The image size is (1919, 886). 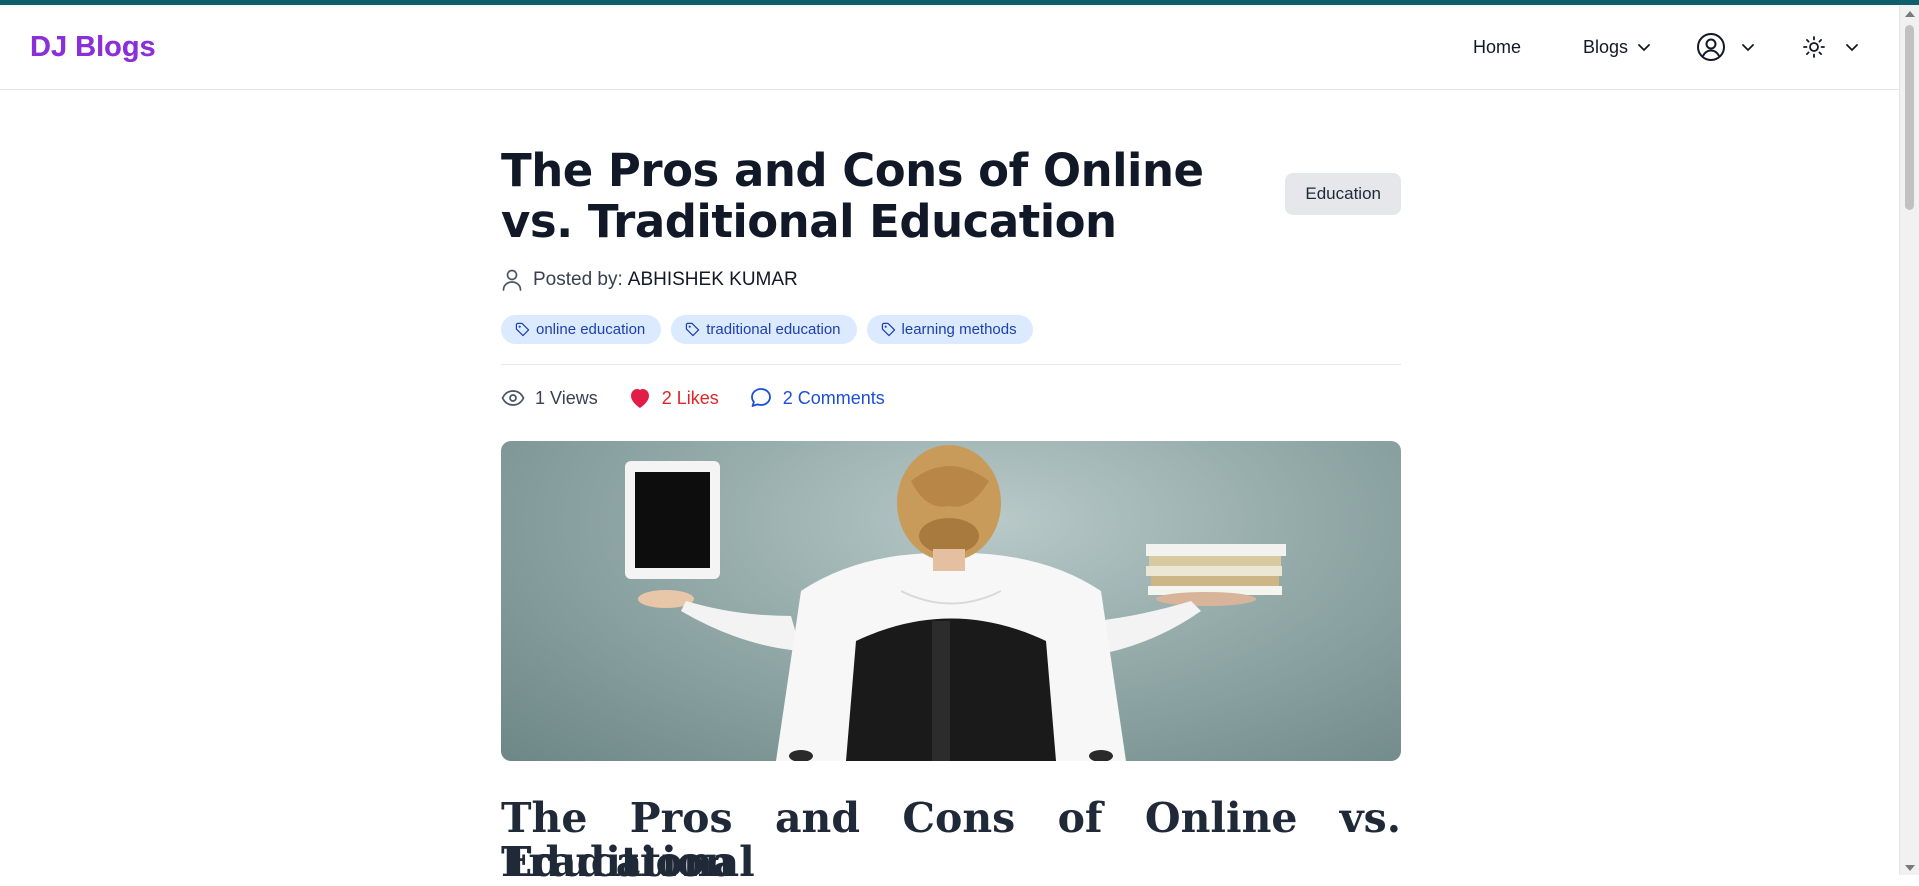 What do you see at coordinates (950, 47) in the screenshot?
I see `navbar: DJ Blogs Home Blogs` at bounding box center [950, 47].